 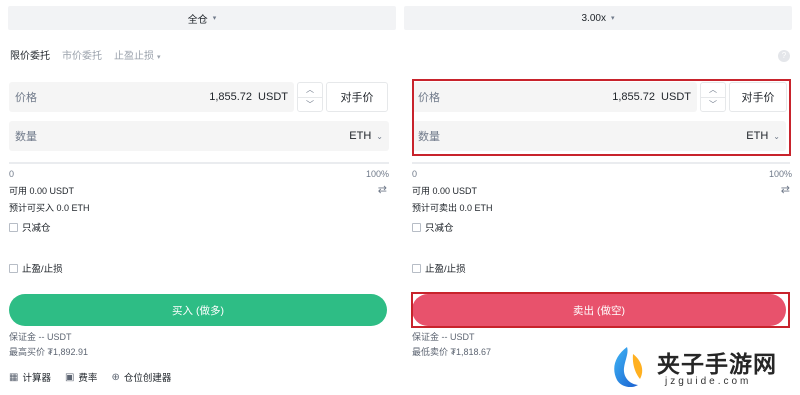 What do you see at coordinates (197, 20) in the screenshot?
I see `margin-mode-label: 全仓` at bounding box center [197, 20].